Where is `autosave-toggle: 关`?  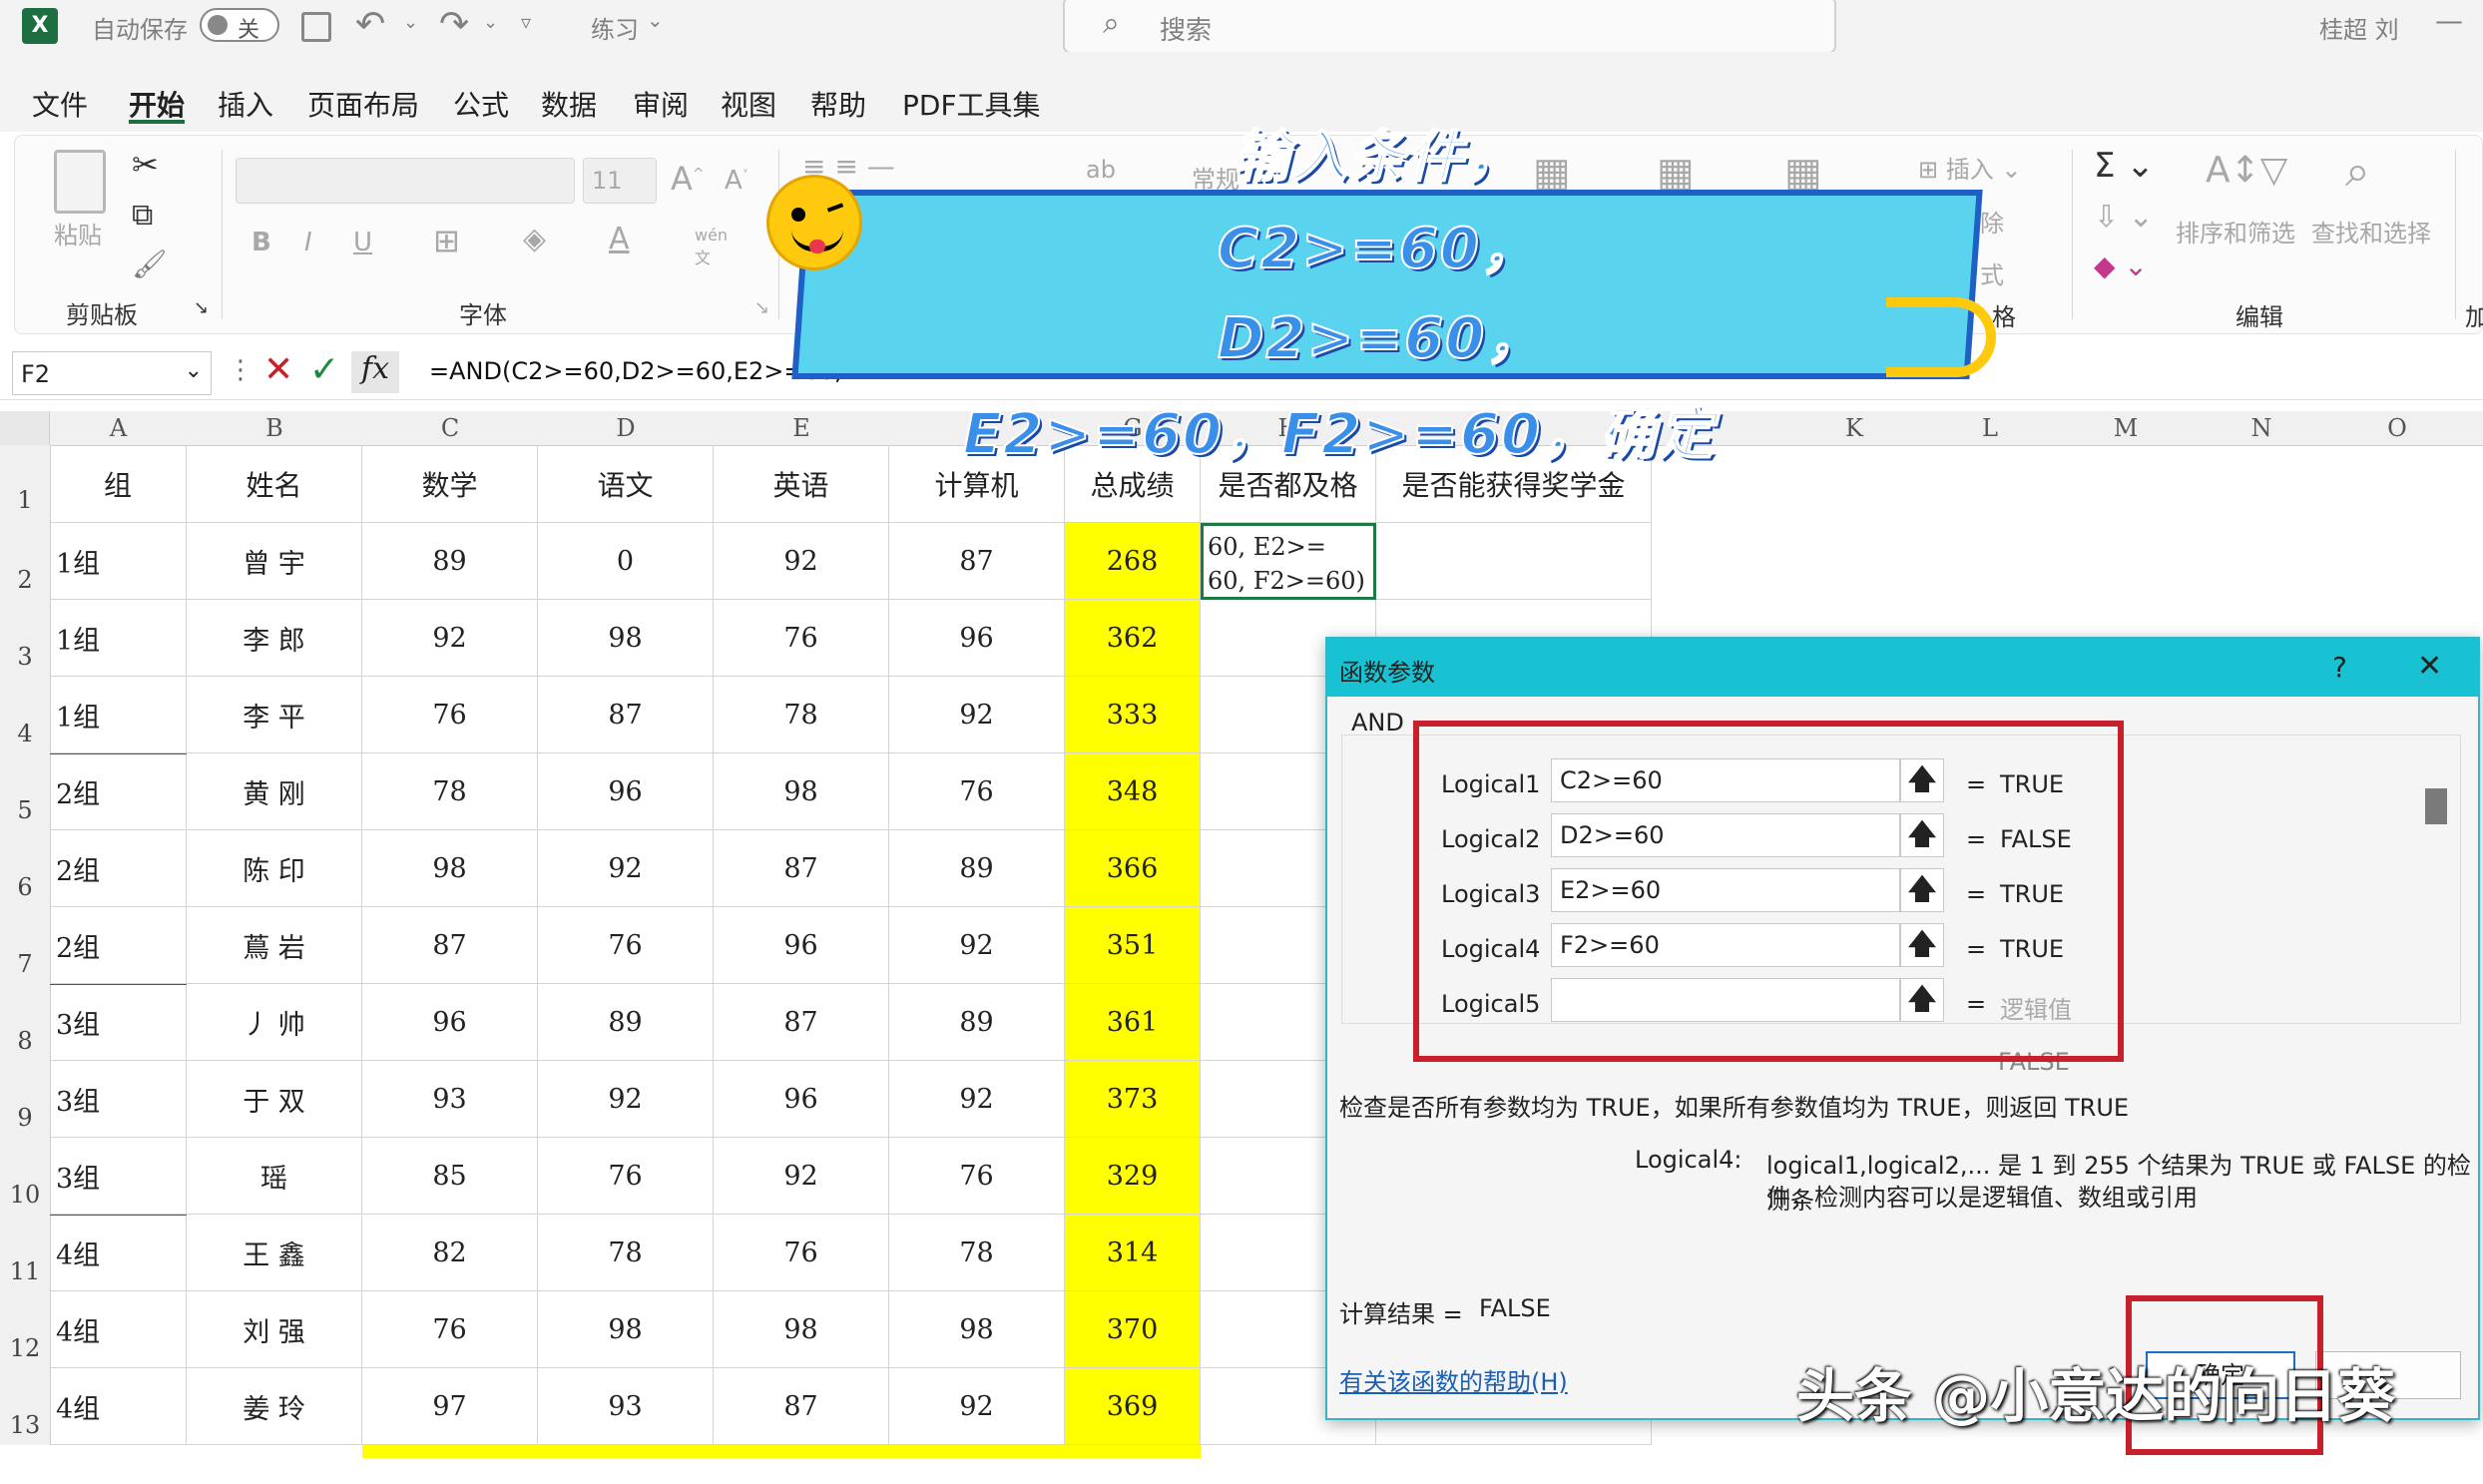
autosave-toggle: 关 is located at coordinates (239, 25).